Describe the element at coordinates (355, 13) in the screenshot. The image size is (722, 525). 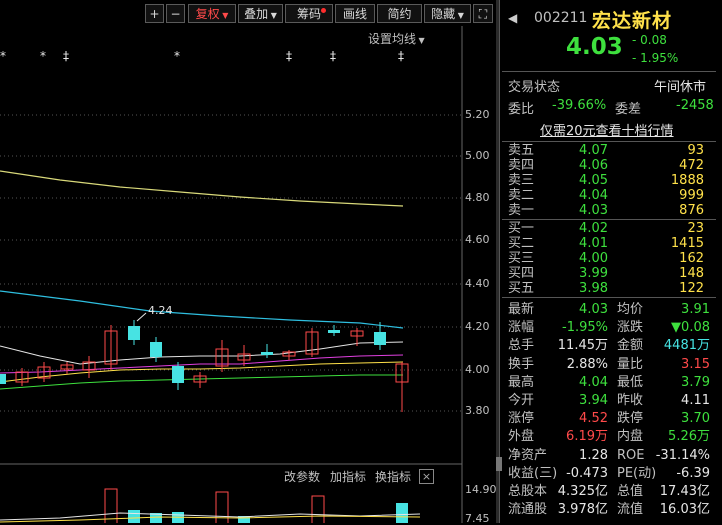
I see `huaxian-button: 画线` at that location.